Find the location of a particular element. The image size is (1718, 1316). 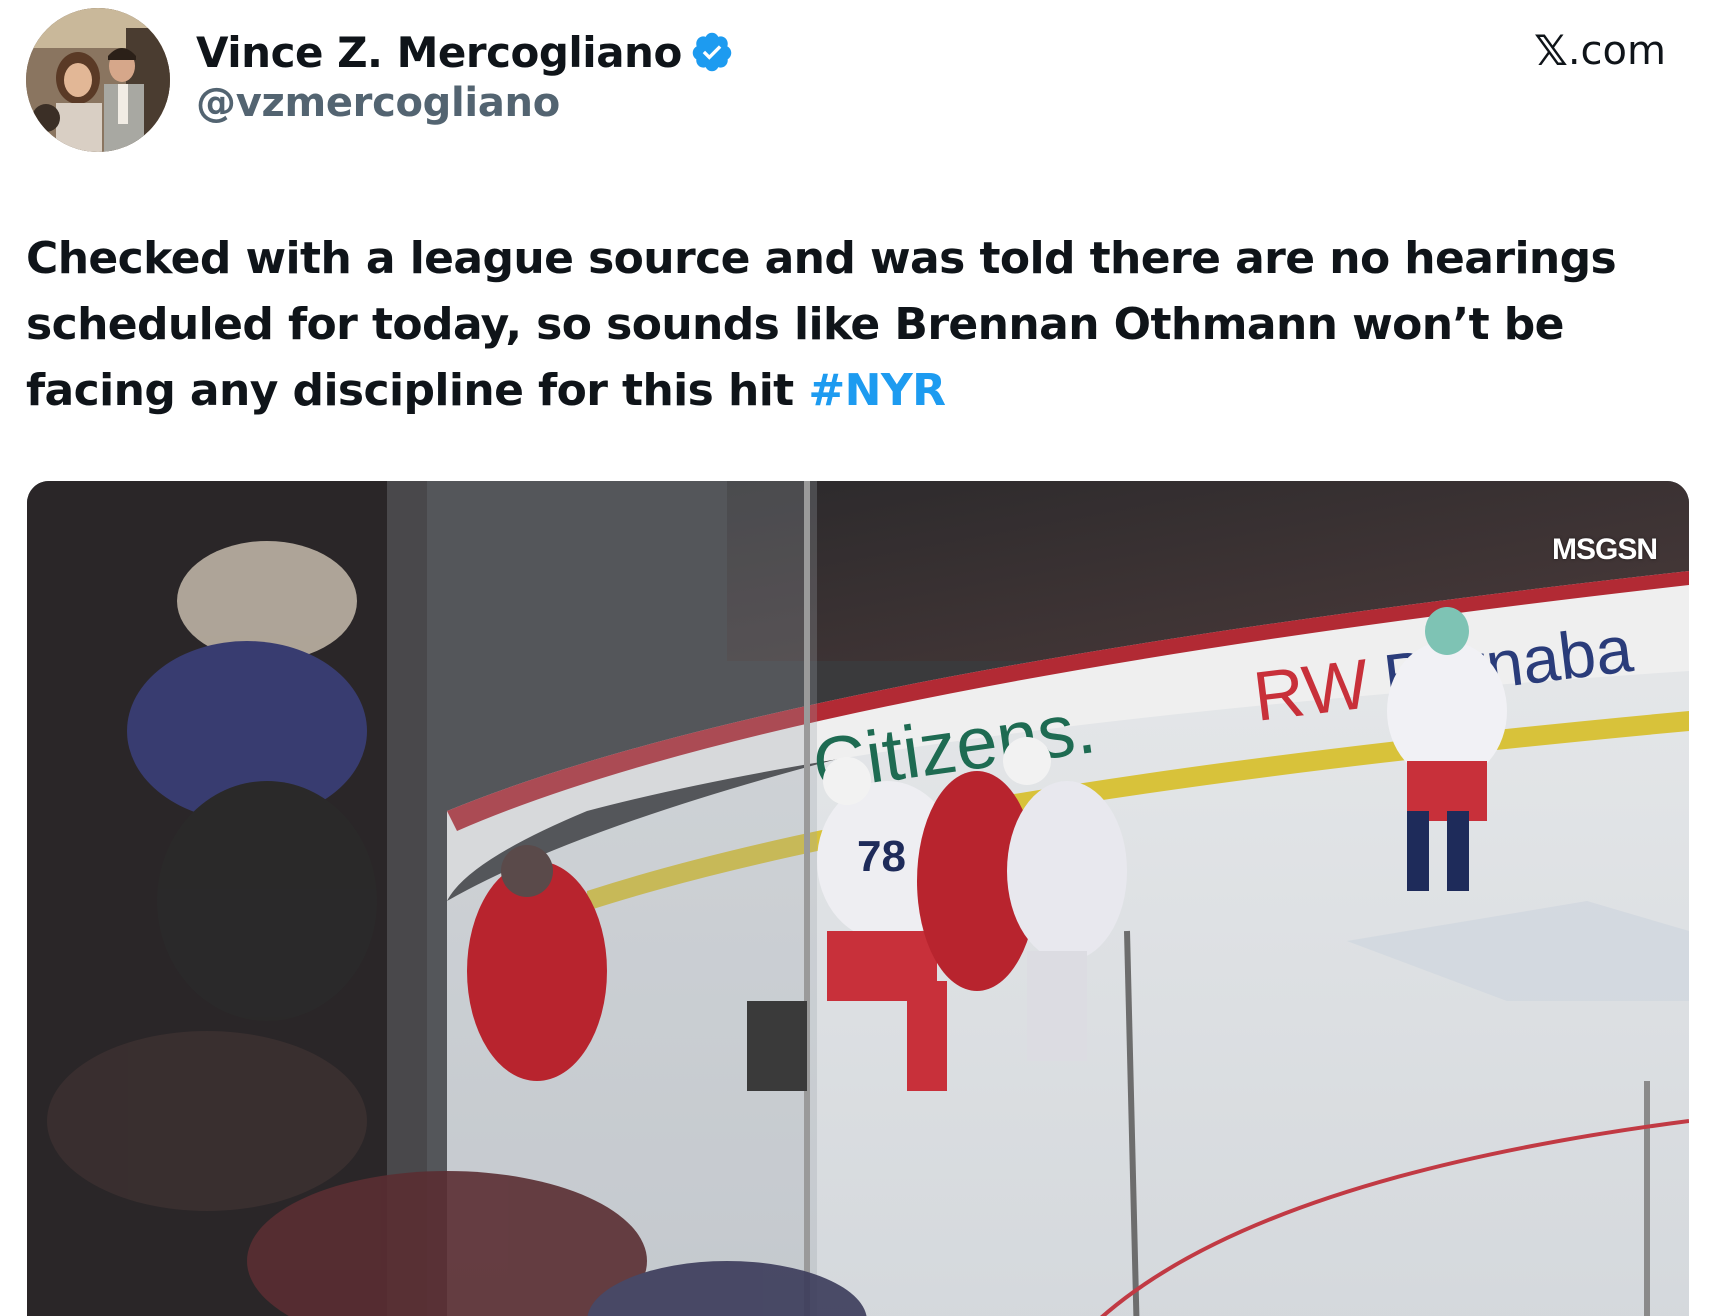

source-label: 𝕏 .com is located at coordinates (1600, 50).